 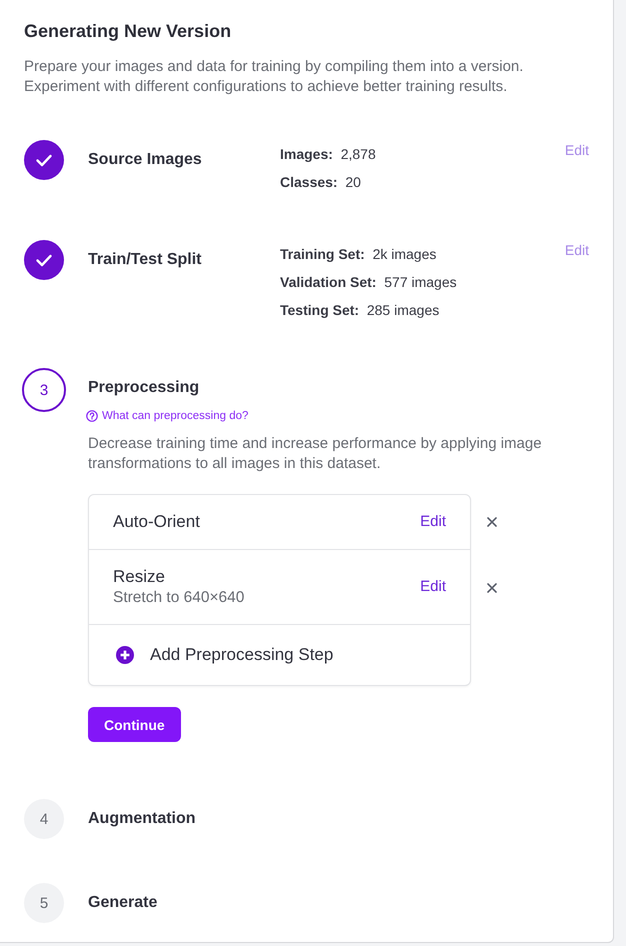 I want to click on step-detail: Training Set: 2k images, so click(x=358, y=254).